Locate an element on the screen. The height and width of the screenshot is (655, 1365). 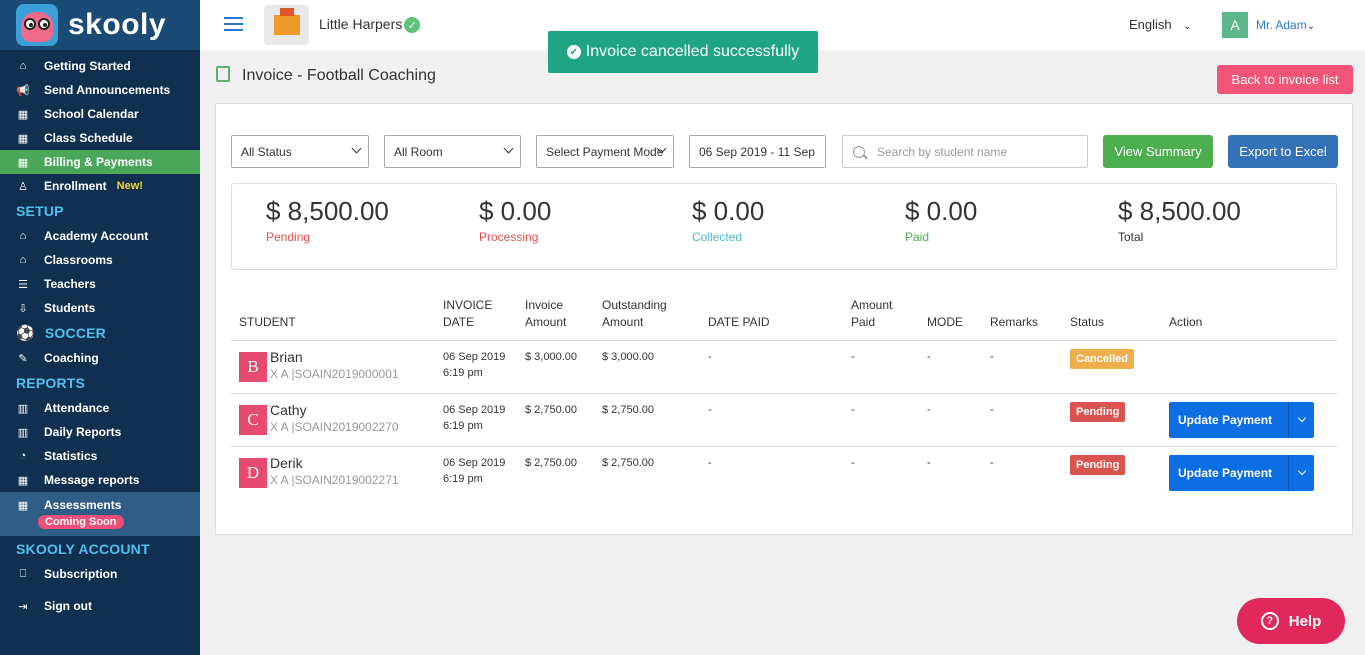
student-invoice-id: X A |SOAIN2019002270 is located at coordinates (334, 426).